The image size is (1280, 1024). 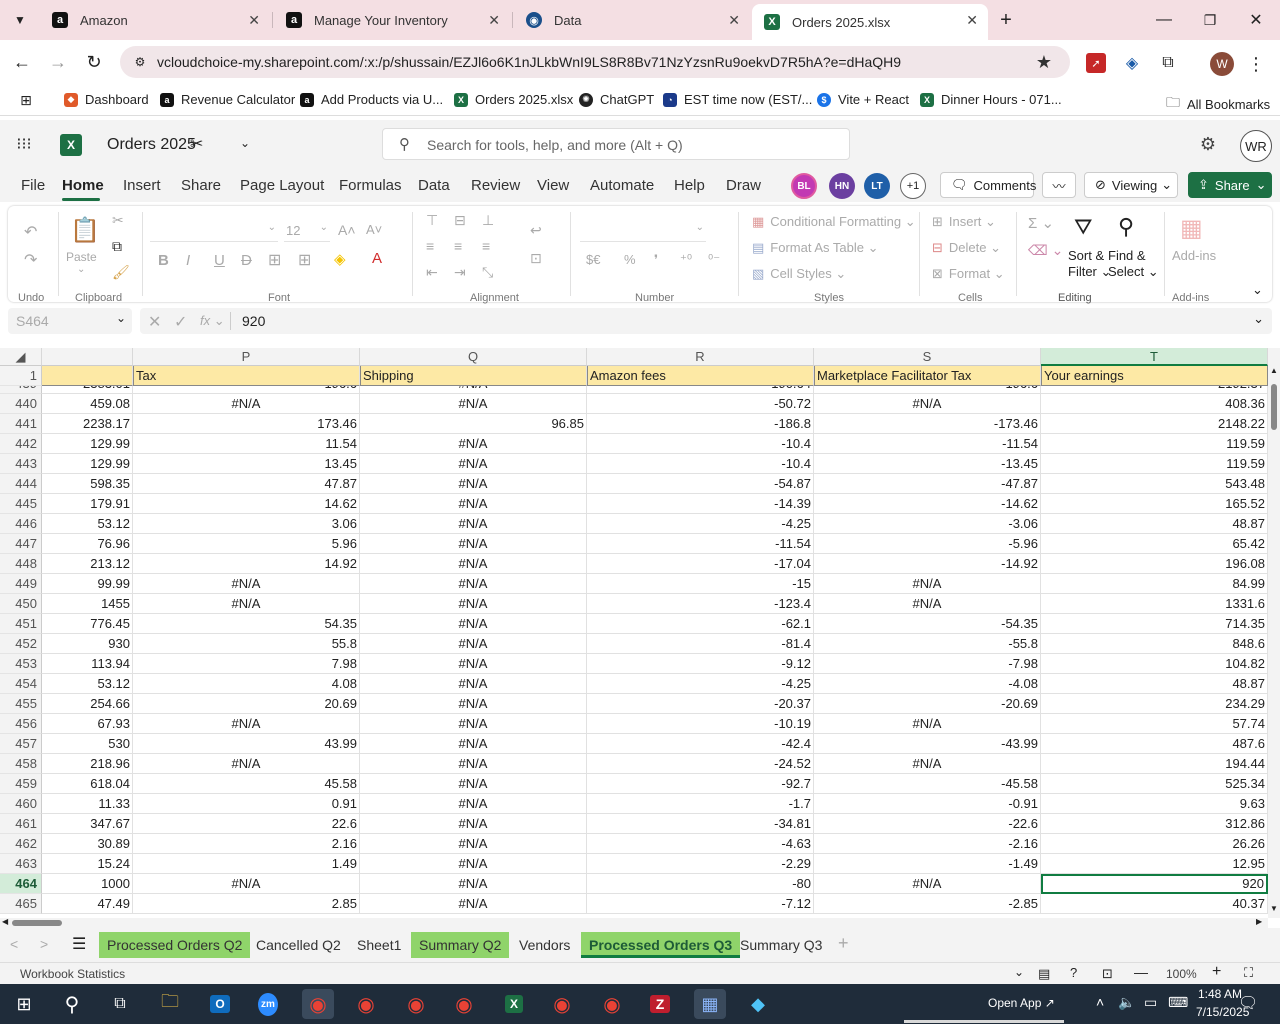 I want to click on bookmark-vite-react: $ Vite + React, so click(x=863, y=99).